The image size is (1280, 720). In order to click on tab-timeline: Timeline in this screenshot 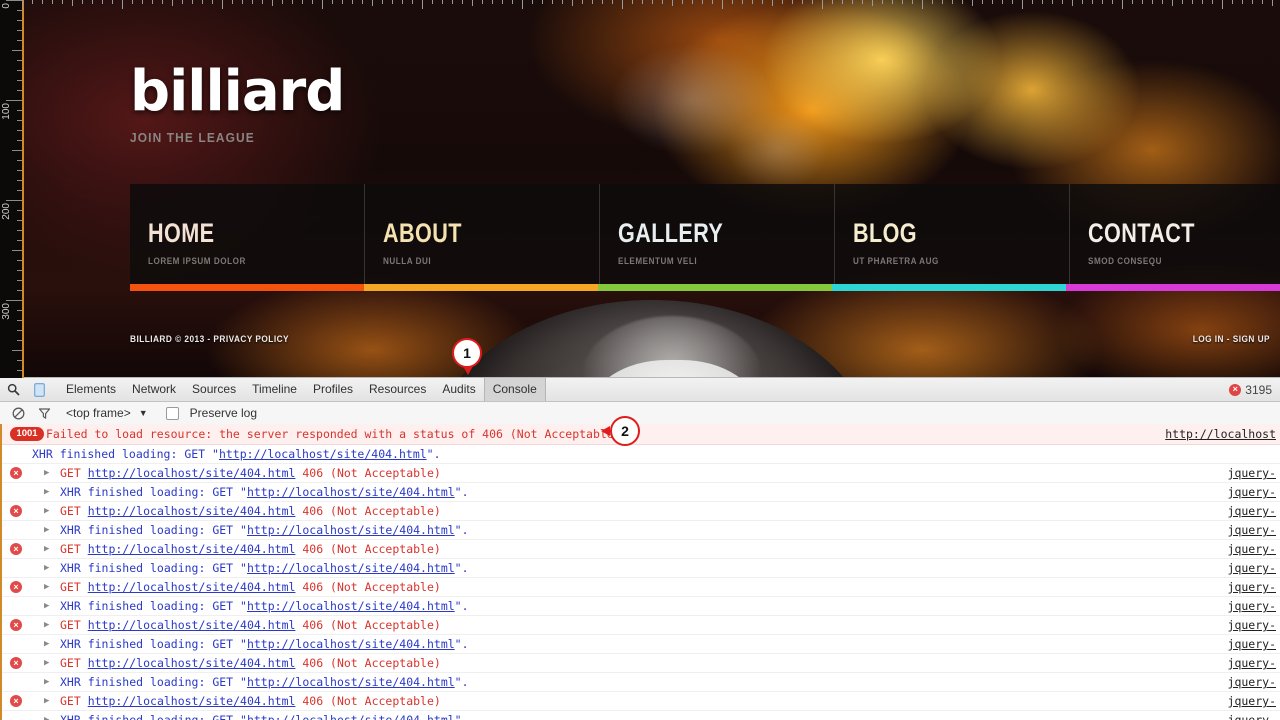, I will do `click(274, 389)`.